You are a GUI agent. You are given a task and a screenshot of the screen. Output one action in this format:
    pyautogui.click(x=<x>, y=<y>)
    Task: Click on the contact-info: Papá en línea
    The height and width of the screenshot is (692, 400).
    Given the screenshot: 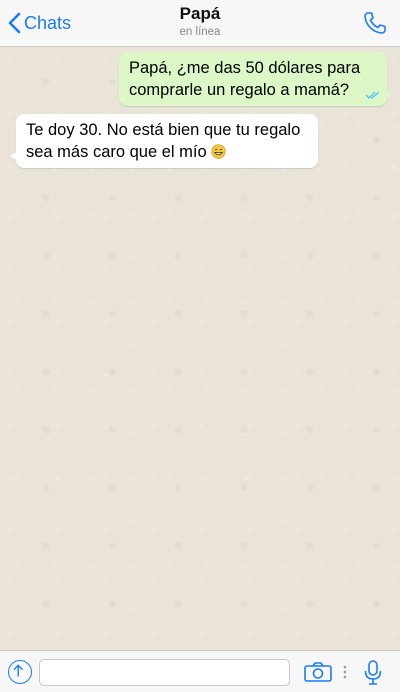 What is the action you would take?
    pyautogui.click(x=200, y=21)
    